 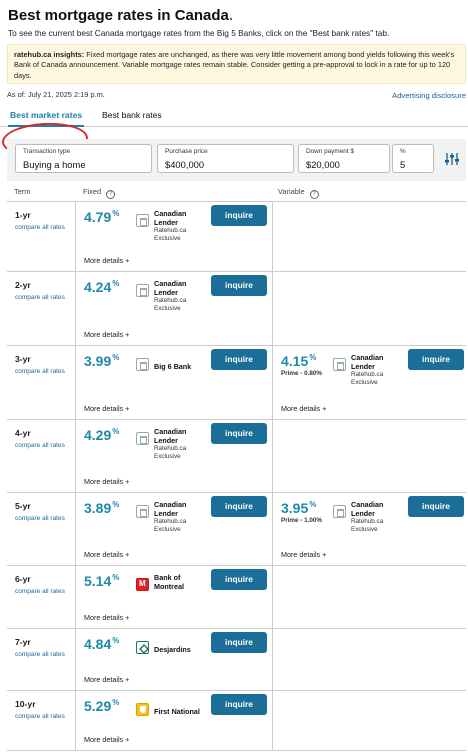 What do you see at coordinates (301, 373) in the screenshot?
I see `prime-discount: Prime - 0.80%` at bounding box center [301, 373].